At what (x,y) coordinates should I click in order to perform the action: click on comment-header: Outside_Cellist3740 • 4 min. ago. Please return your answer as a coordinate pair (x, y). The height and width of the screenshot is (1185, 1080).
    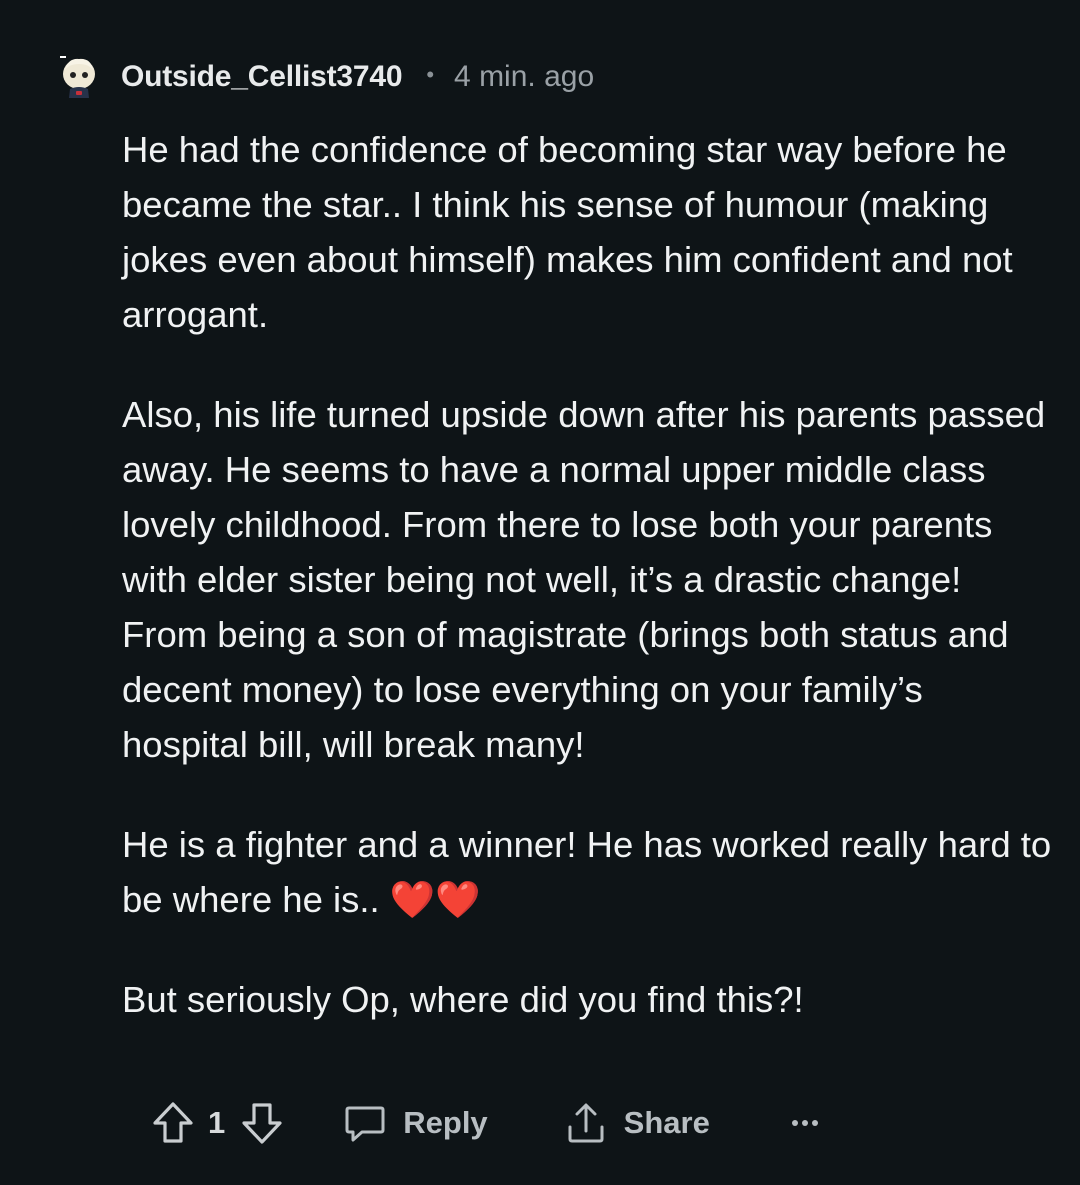
    Looking at the image, I should click on (325, 77).